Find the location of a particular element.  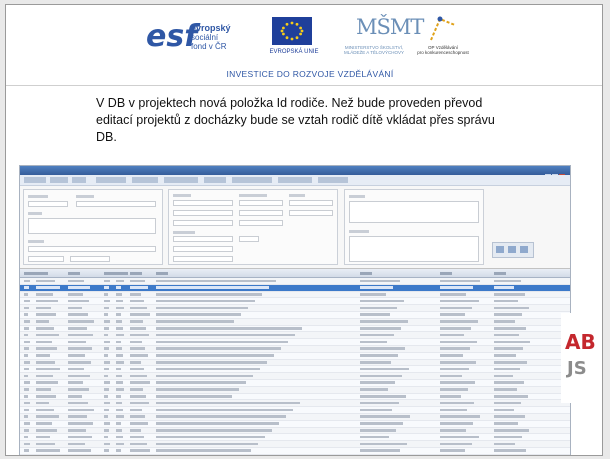

abjs-logo-bottom: JS is located at coordinates (577, 368).